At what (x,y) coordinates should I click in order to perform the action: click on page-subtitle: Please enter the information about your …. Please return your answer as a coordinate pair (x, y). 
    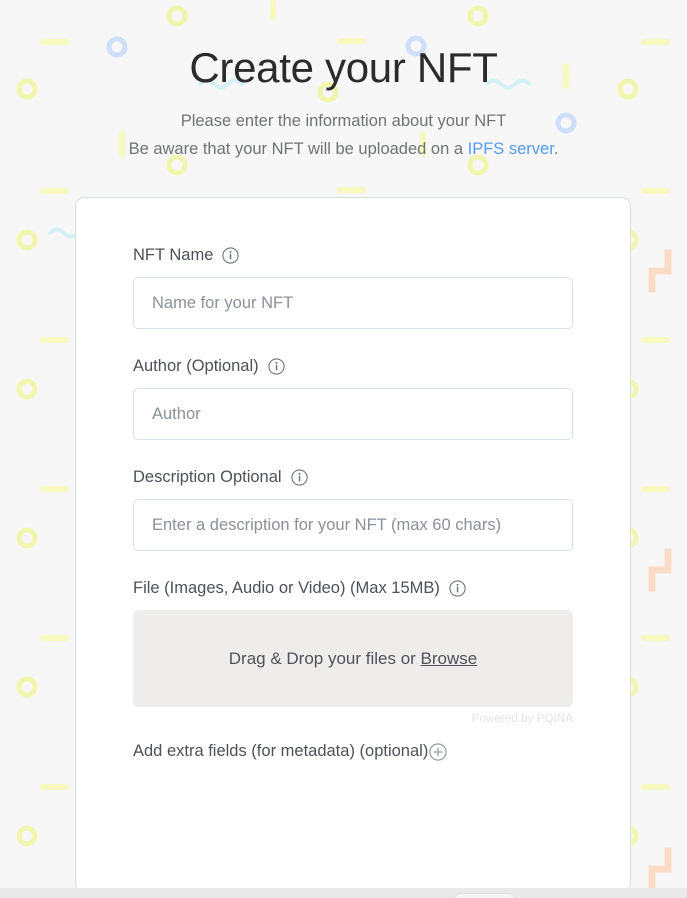
    Looking at the image, I should click on (343, 135).